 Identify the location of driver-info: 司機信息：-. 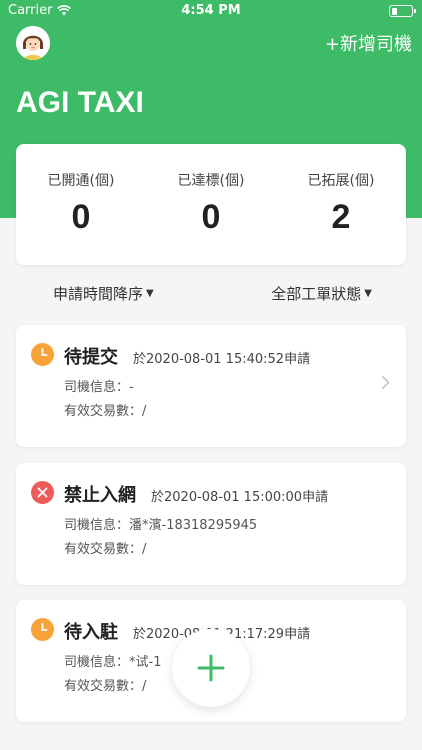
(99, 387).